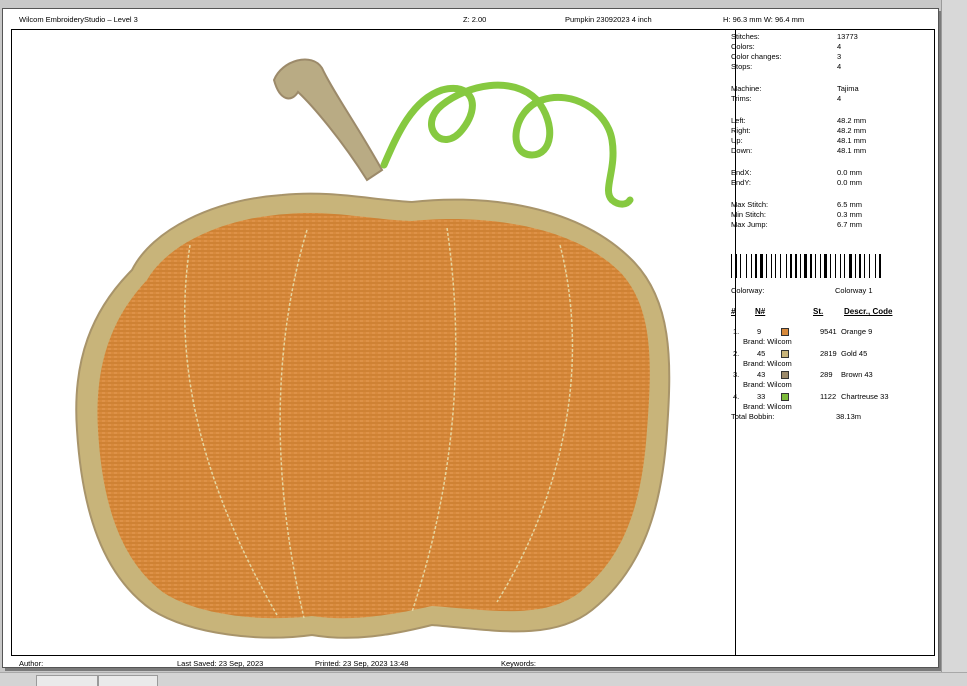 This screenshot has width=967, height=686. Describe the element at coordinates (854, 290) in the screenshot. I see `colorway-value: Colorway 1` at that location.